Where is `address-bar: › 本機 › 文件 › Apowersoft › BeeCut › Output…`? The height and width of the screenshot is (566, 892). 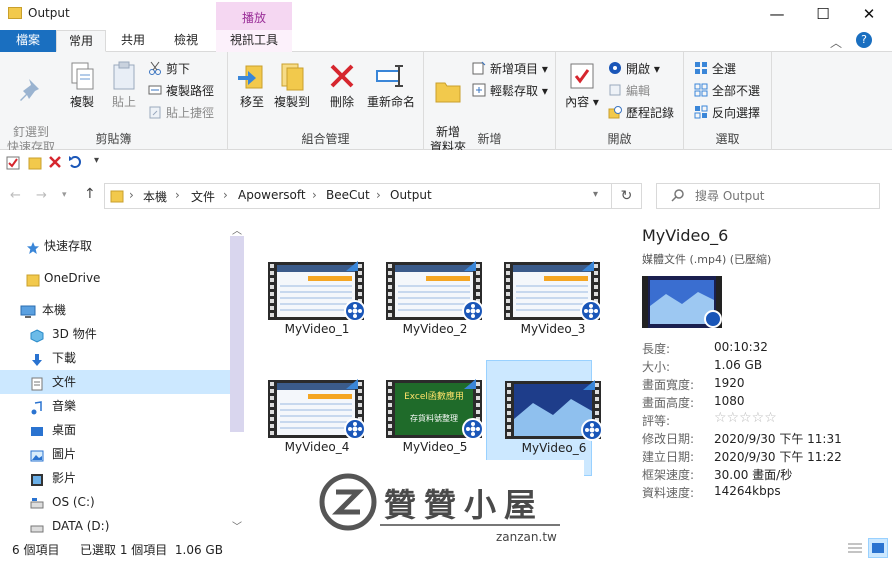
address-bar: › 本機 › 文件 › Apowersoft › BeeCut › Output… is located at coordinates (358, 196).